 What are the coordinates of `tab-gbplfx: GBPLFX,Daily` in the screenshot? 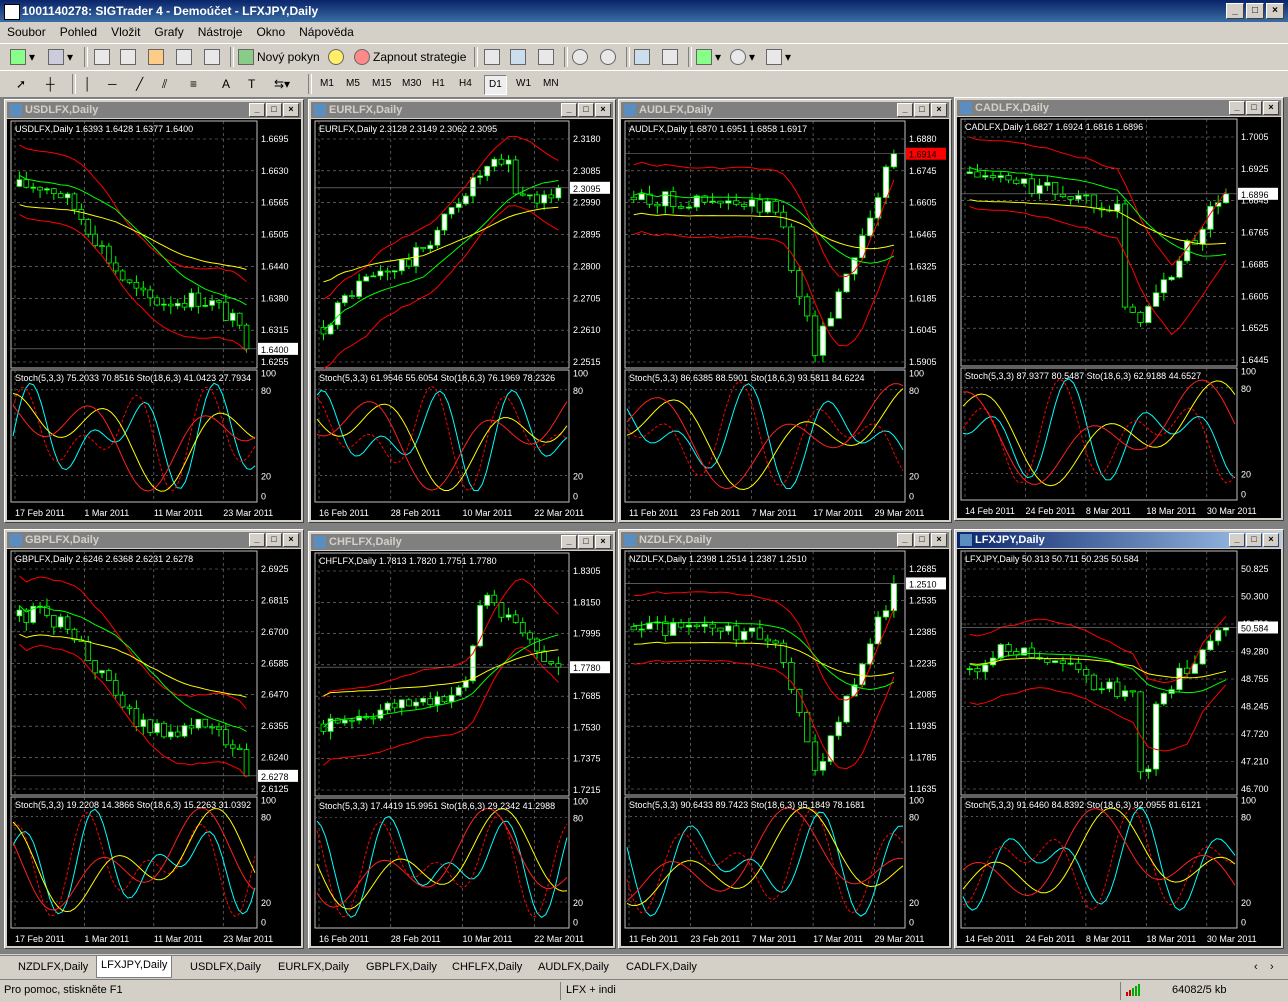 It's located at (401, 967).